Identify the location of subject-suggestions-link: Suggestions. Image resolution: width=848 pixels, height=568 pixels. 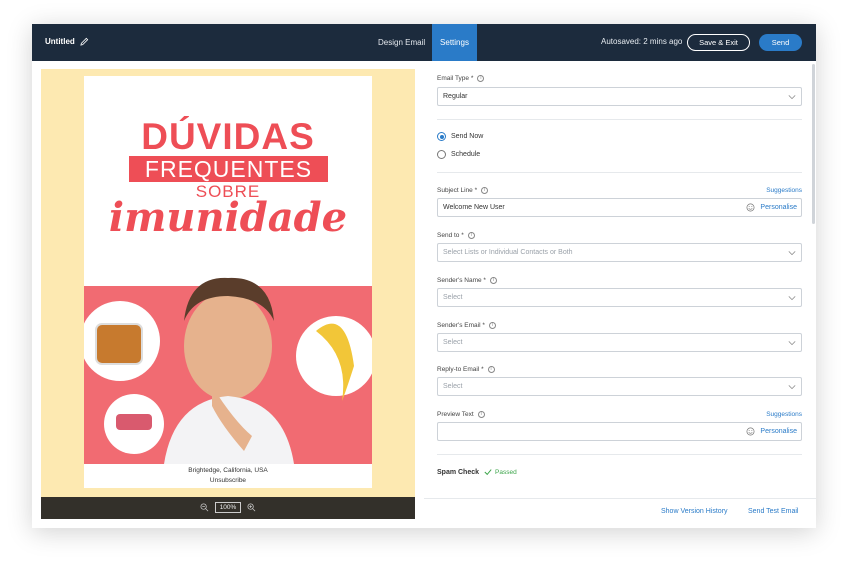
(784, 190).